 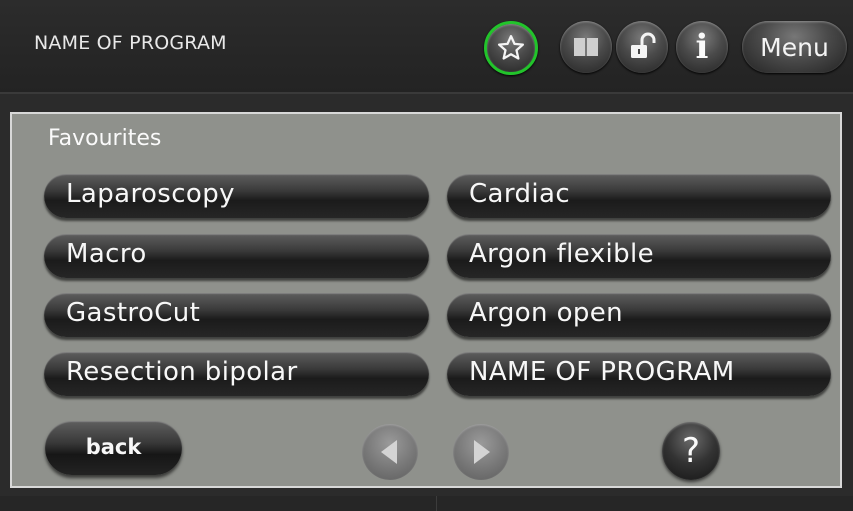 I want to click on program-button-gastrocut: GastroCut, so click(x=236, y=315).